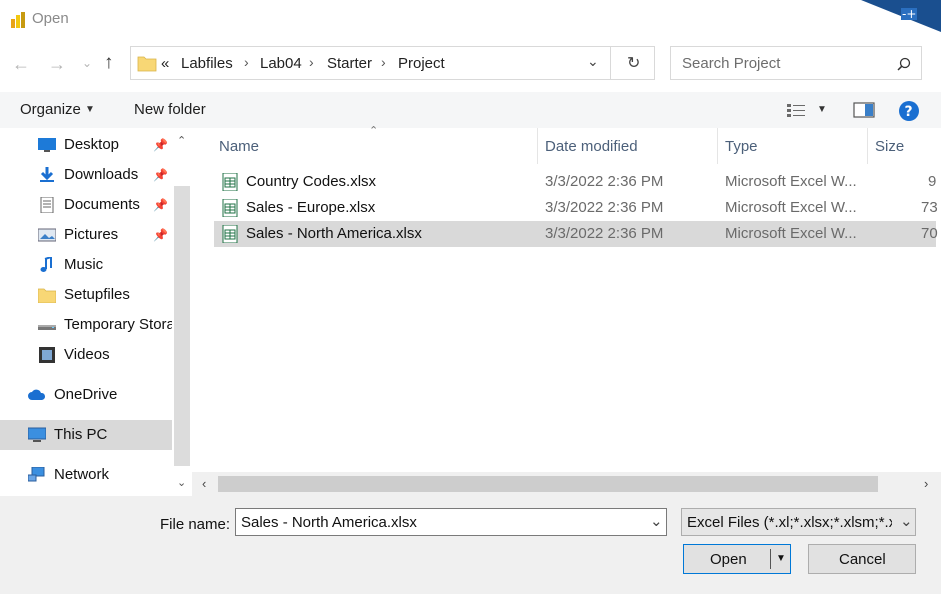 The height and width of the screenshot is (594, 941). What do you see at coordinates (91, 234) in the screenshot?
I see `sidebar-item-label: Pictures` at bounding box center [91, 234].